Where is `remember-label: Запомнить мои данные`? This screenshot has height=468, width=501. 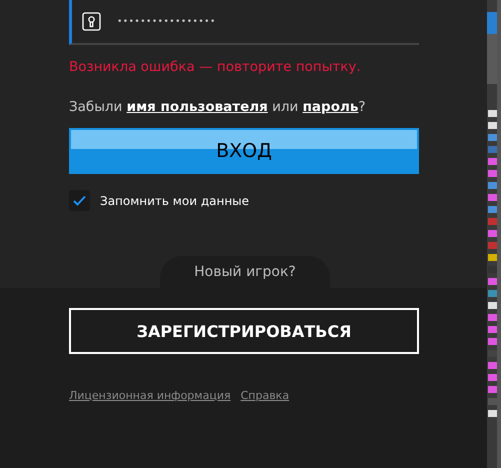 remember-label: Запомнить мои данные is located at coordinates (175, 201).